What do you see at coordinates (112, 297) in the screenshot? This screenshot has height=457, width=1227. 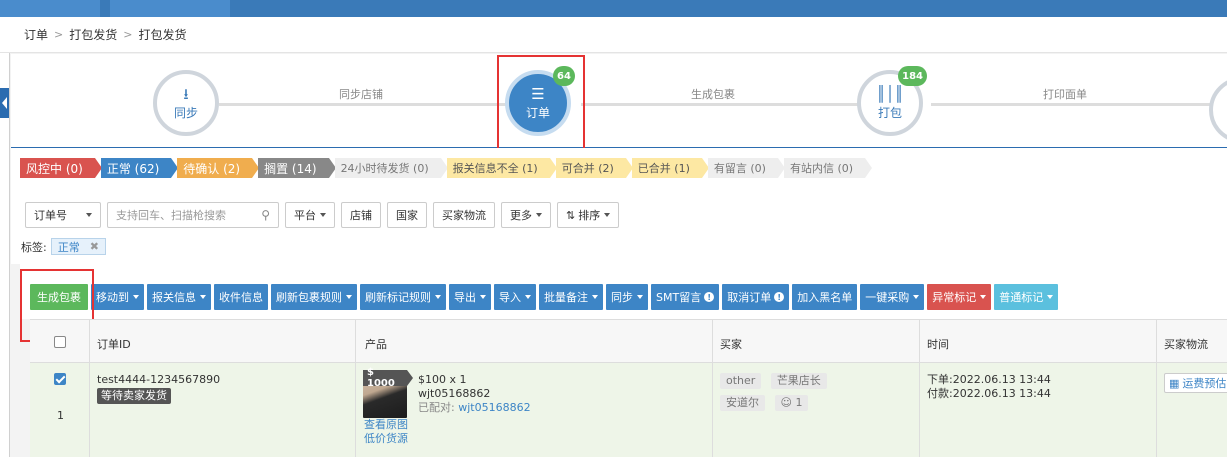 I see `button-label: 移动到` at bounding box center [112, 297].